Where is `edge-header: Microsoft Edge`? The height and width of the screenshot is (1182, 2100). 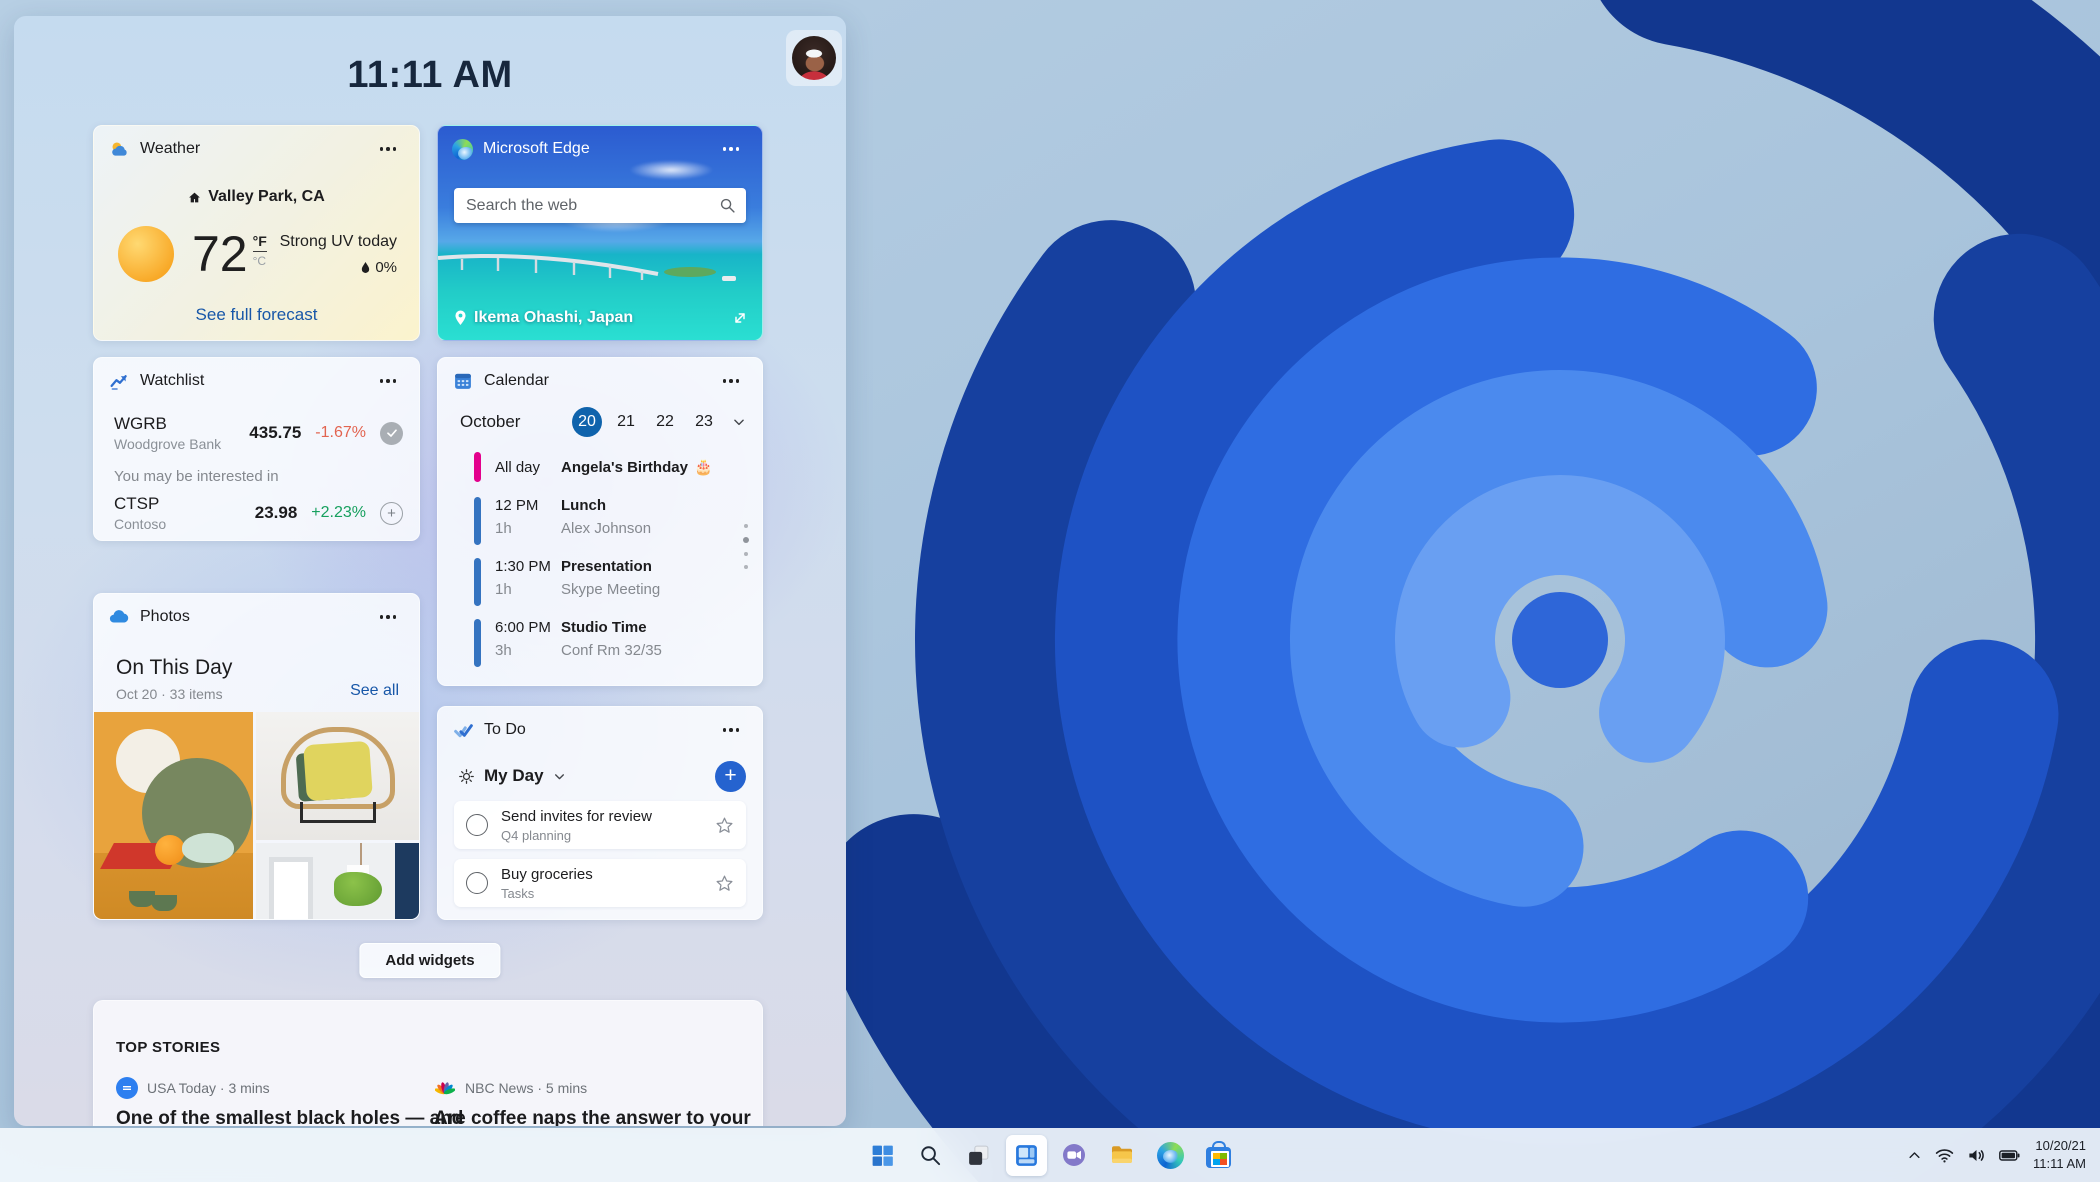 edge-header: Microsoft Edge is located at coordinates (600, 149).